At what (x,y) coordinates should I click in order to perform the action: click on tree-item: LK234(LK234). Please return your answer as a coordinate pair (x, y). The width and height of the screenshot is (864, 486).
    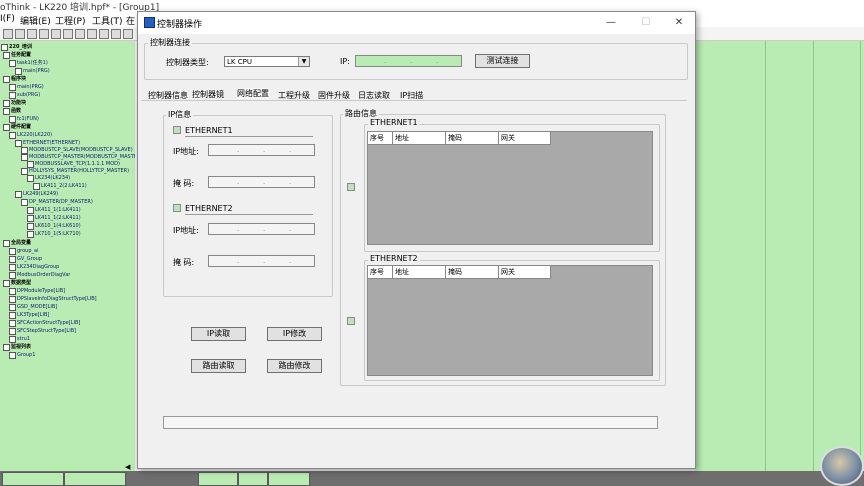
    Looking at the image, I should click on (52, 178).